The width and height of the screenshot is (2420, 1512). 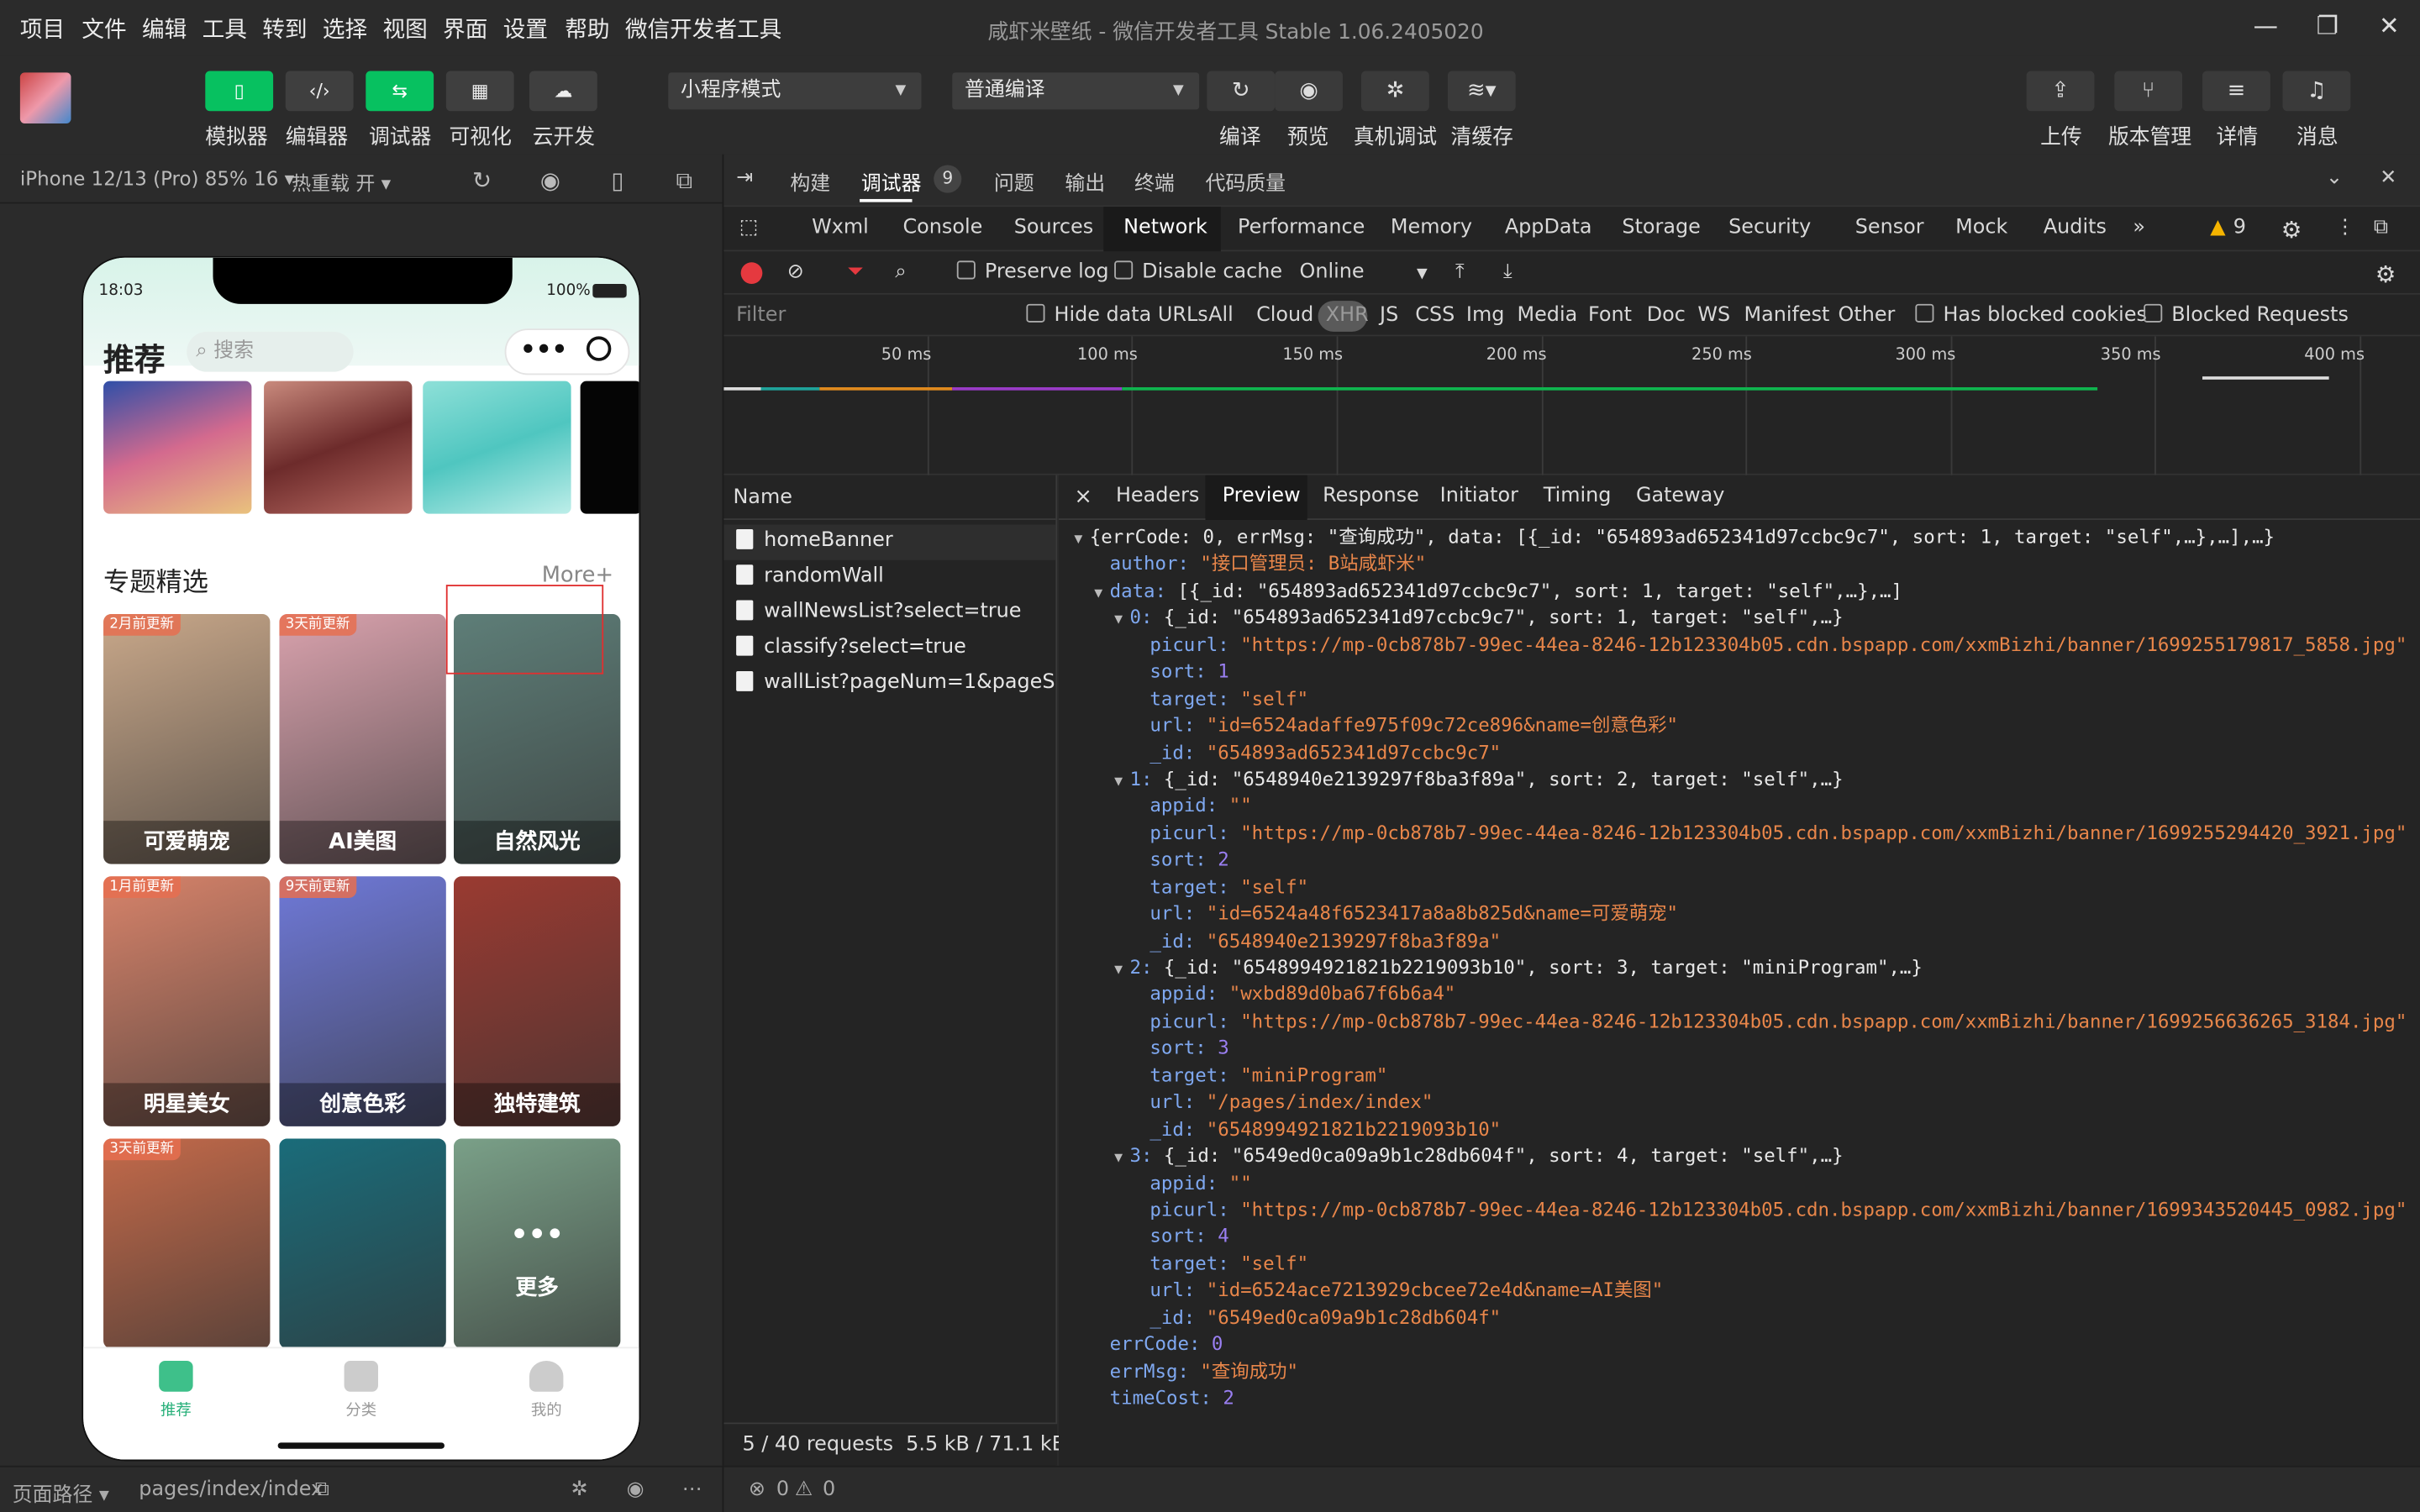 What do you see at coordinates (42, 29) in the screenshot?
I see `menu-project: 项目` at bounding box center [42, 29].